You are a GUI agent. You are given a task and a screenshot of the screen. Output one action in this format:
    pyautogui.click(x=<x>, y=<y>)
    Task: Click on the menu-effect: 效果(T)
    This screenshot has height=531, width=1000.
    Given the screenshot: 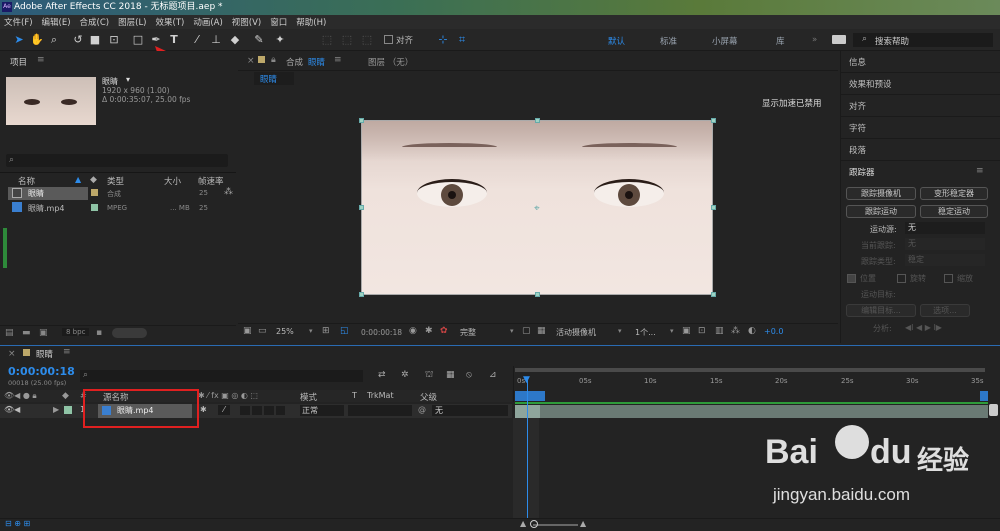 What is the action you would take?
    pyautogui.click(x=170, y=22)
    